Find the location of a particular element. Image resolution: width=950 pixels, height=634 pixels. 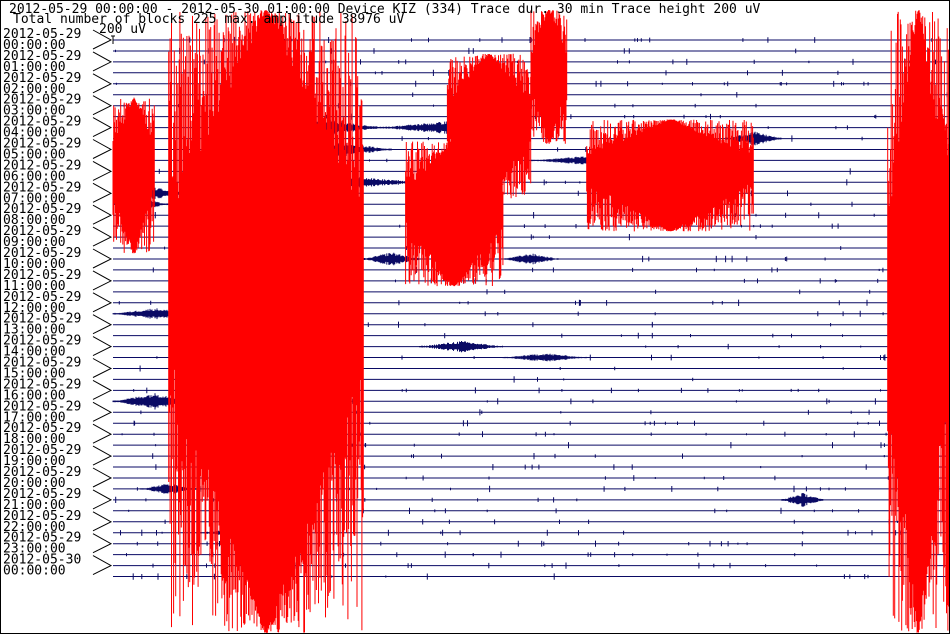

scale-label: 200 uV is located at coordinates (122, 29).